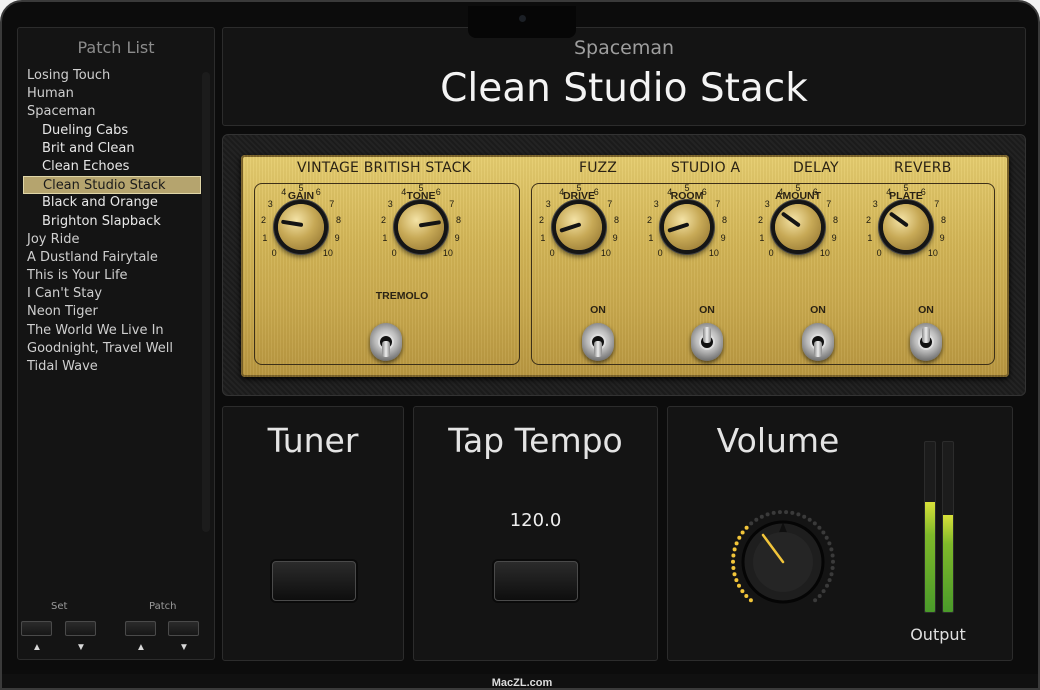  What do you see at coordinates (624, 76) in the screenshot?
I see `preset-header: Spaceman Clean Studio Stack` at bounding box center [624, 76].